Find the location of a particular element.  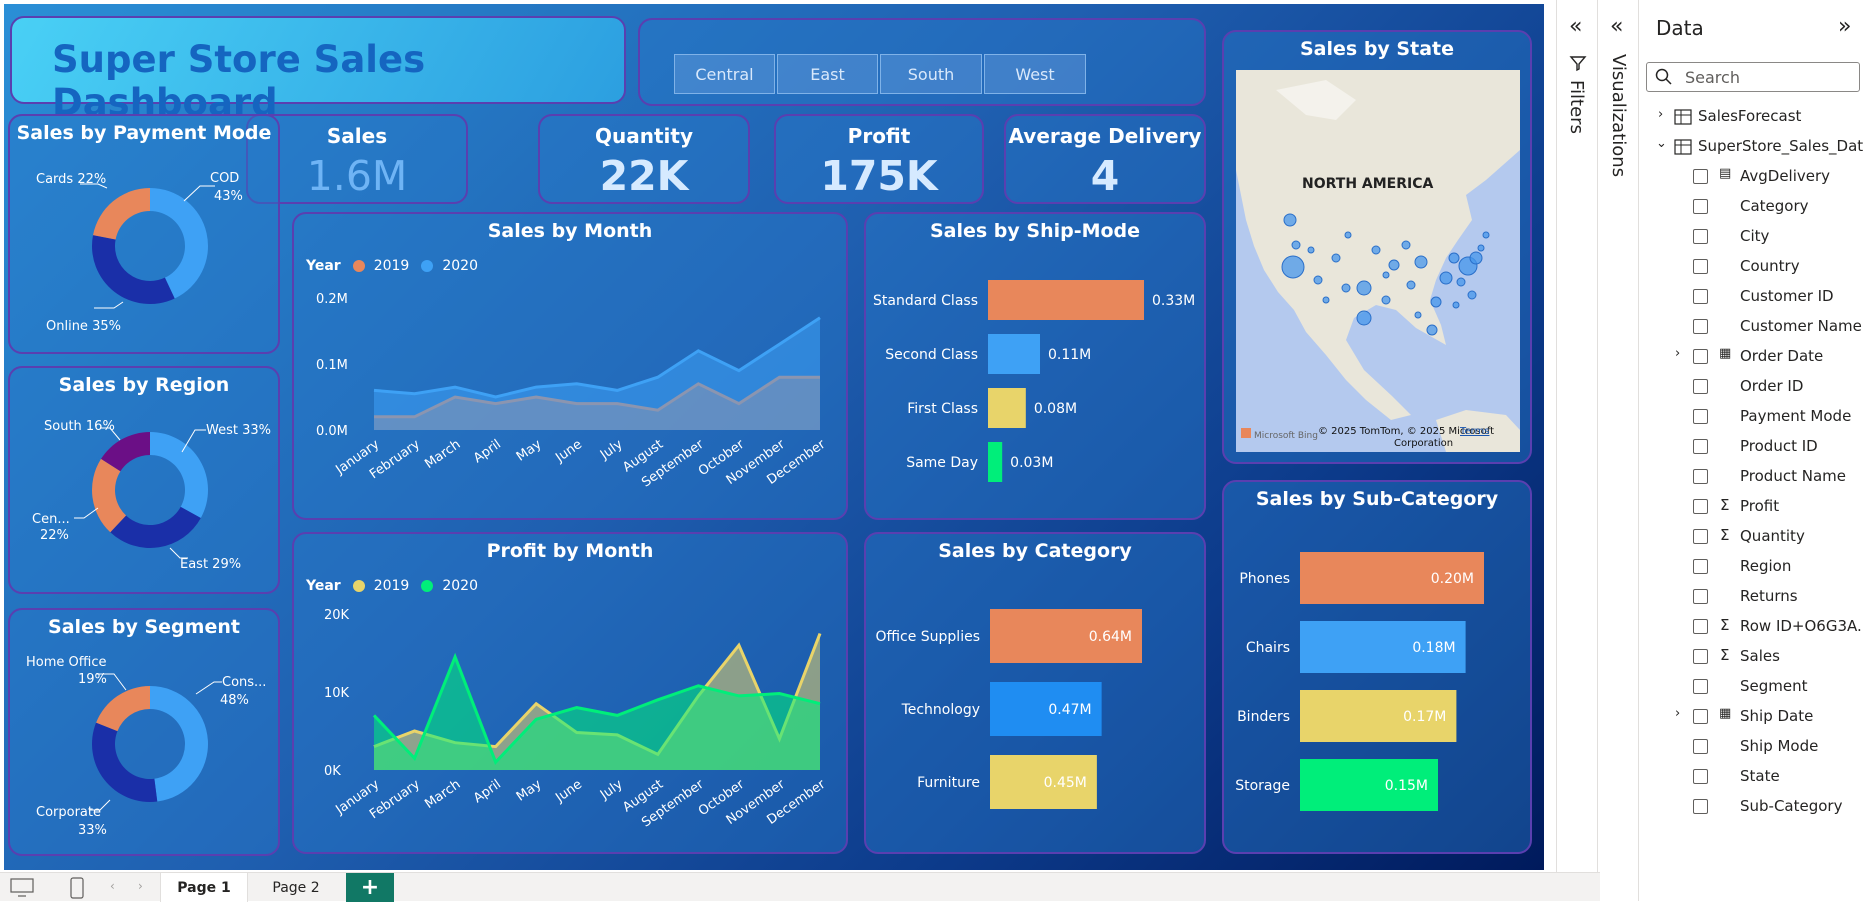

field-item: › ▦ Order Date is located at coordinates (1751, 357).